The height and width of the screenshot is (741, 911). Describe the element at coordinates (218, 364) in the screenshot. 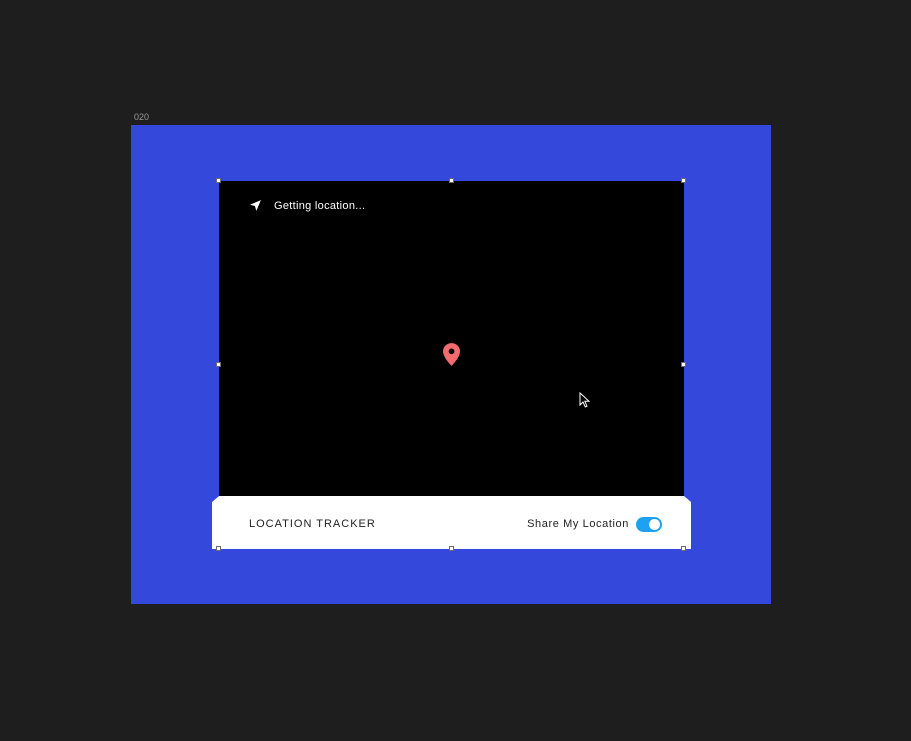

I see `selection-handle-middle-left` at that location.